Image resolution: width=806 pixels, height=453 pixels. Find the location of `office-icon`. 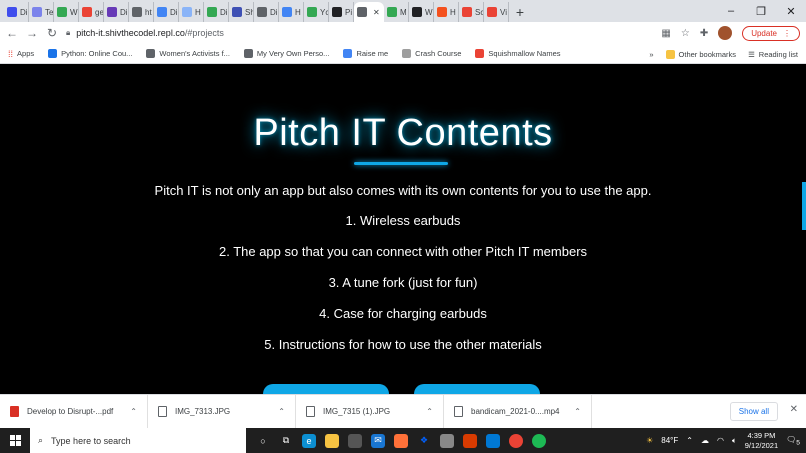

office-icon is located at coordinates (470, 440).